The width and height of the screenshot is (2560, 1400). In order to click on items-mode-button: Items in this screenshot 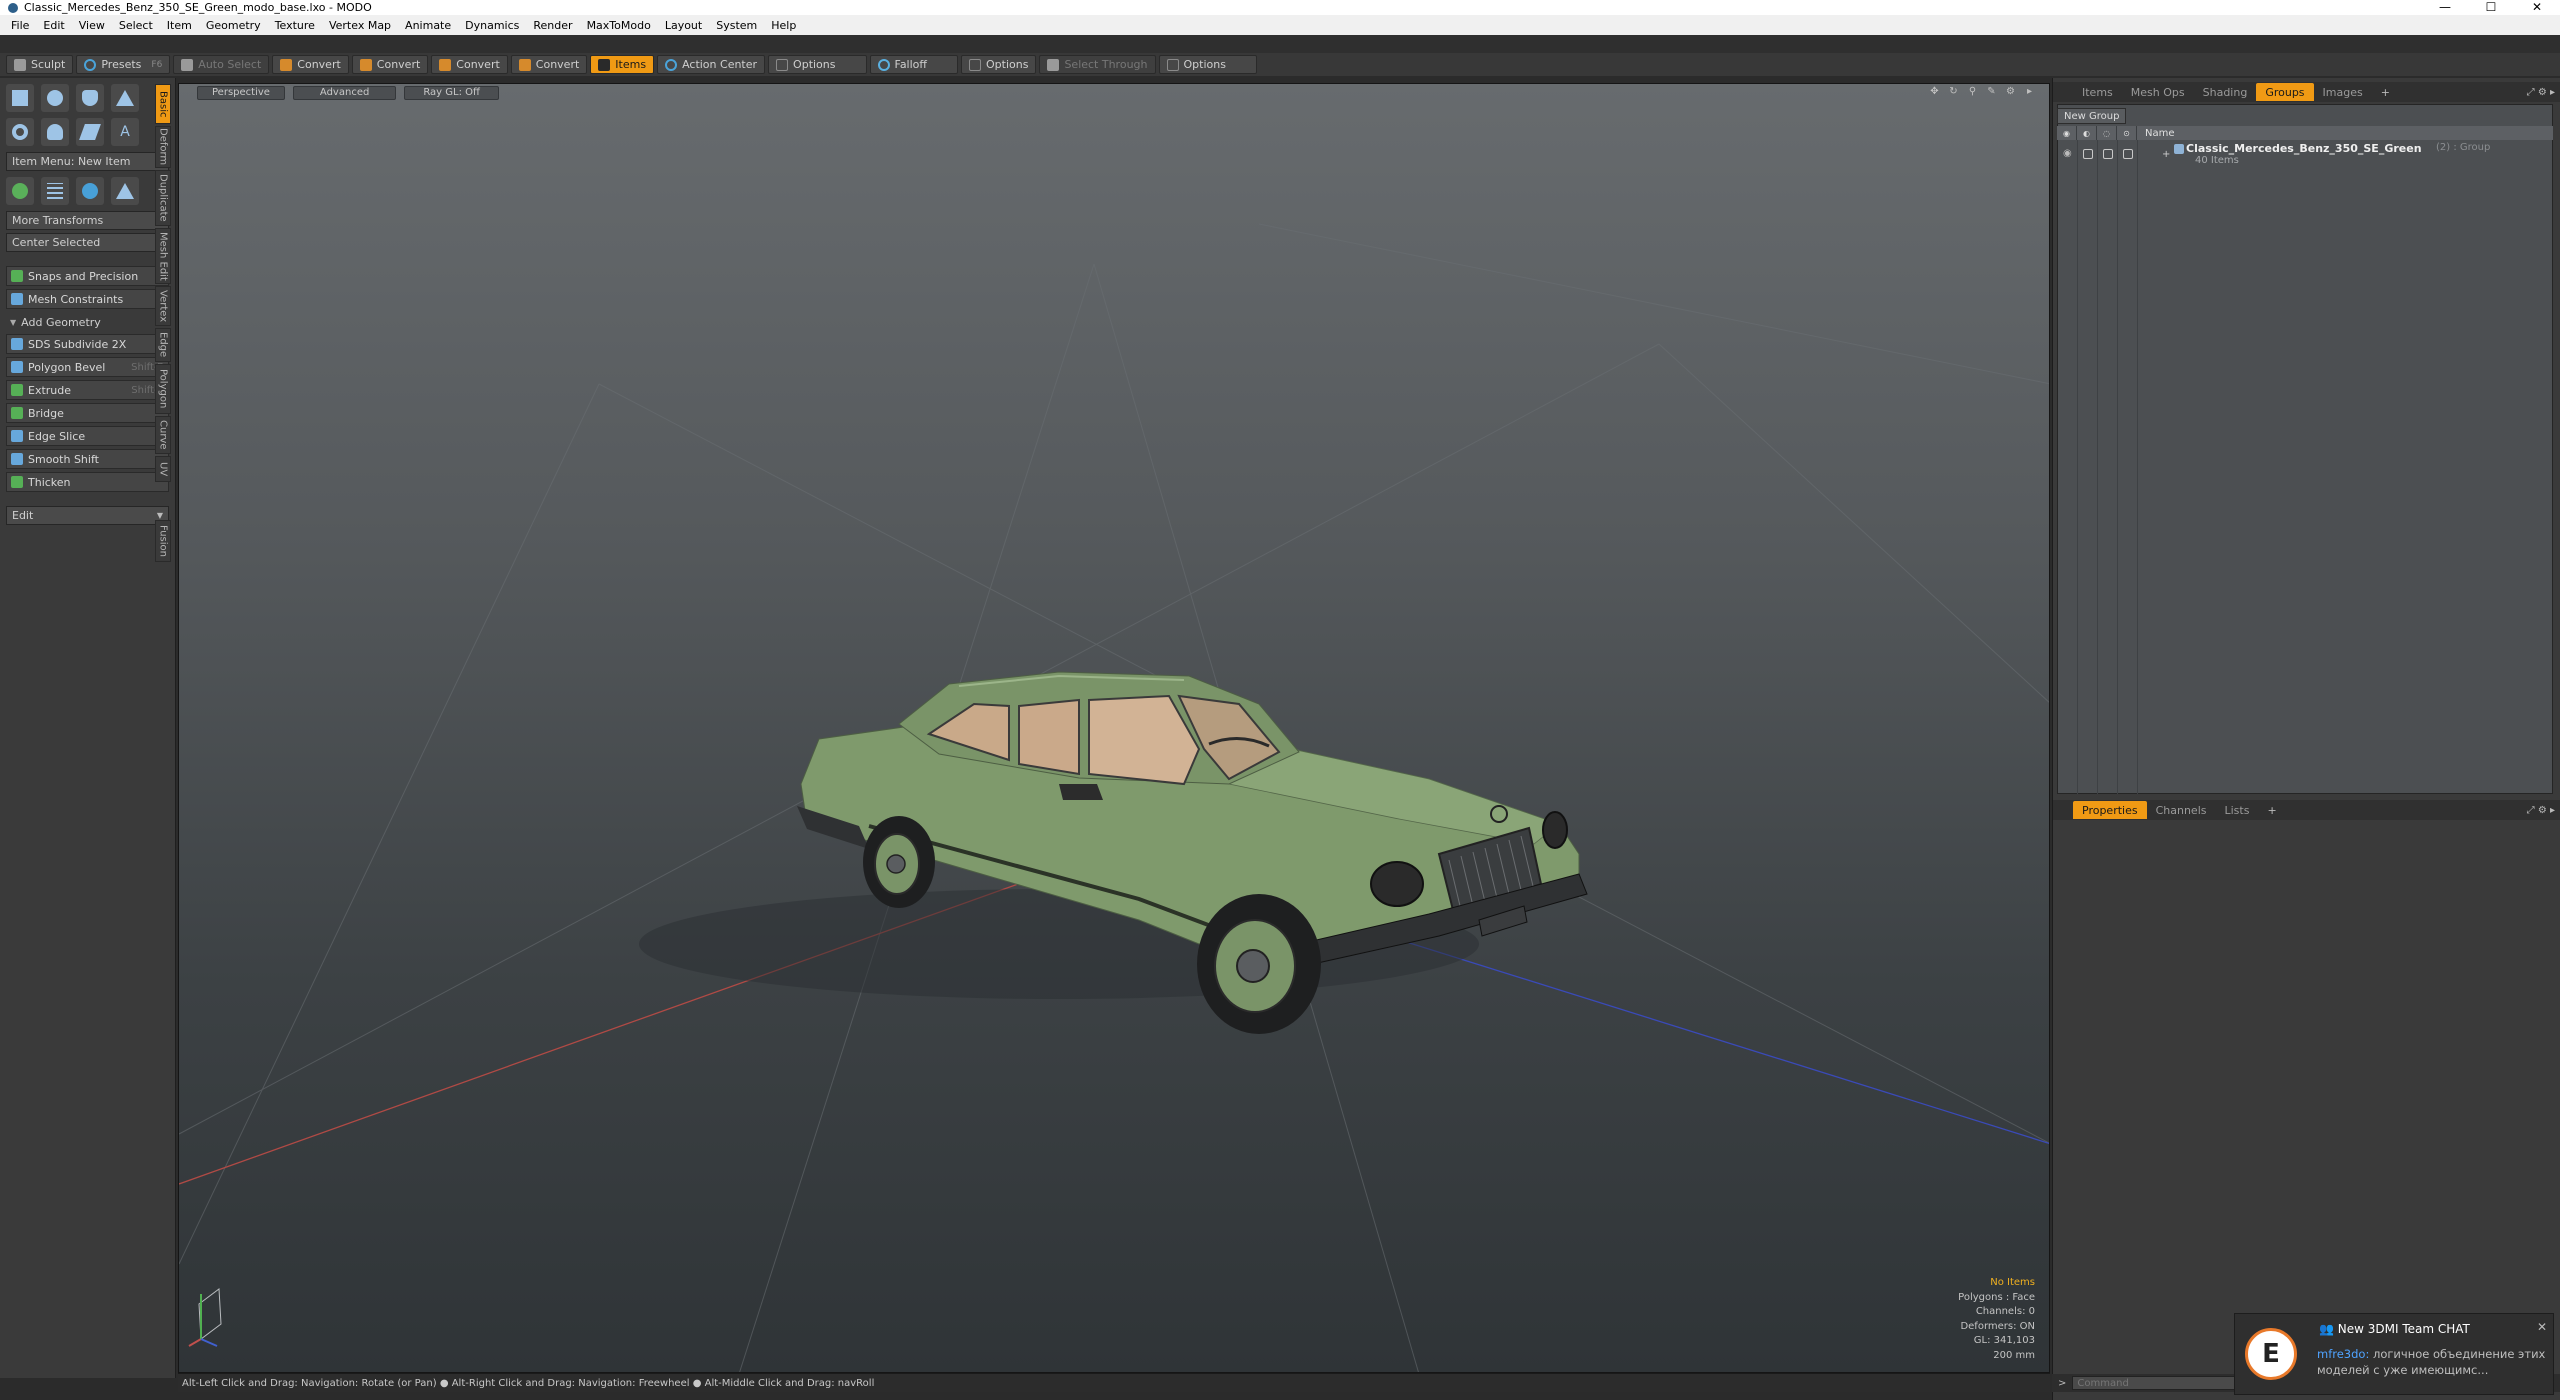, I will do `click(622, 64)`.